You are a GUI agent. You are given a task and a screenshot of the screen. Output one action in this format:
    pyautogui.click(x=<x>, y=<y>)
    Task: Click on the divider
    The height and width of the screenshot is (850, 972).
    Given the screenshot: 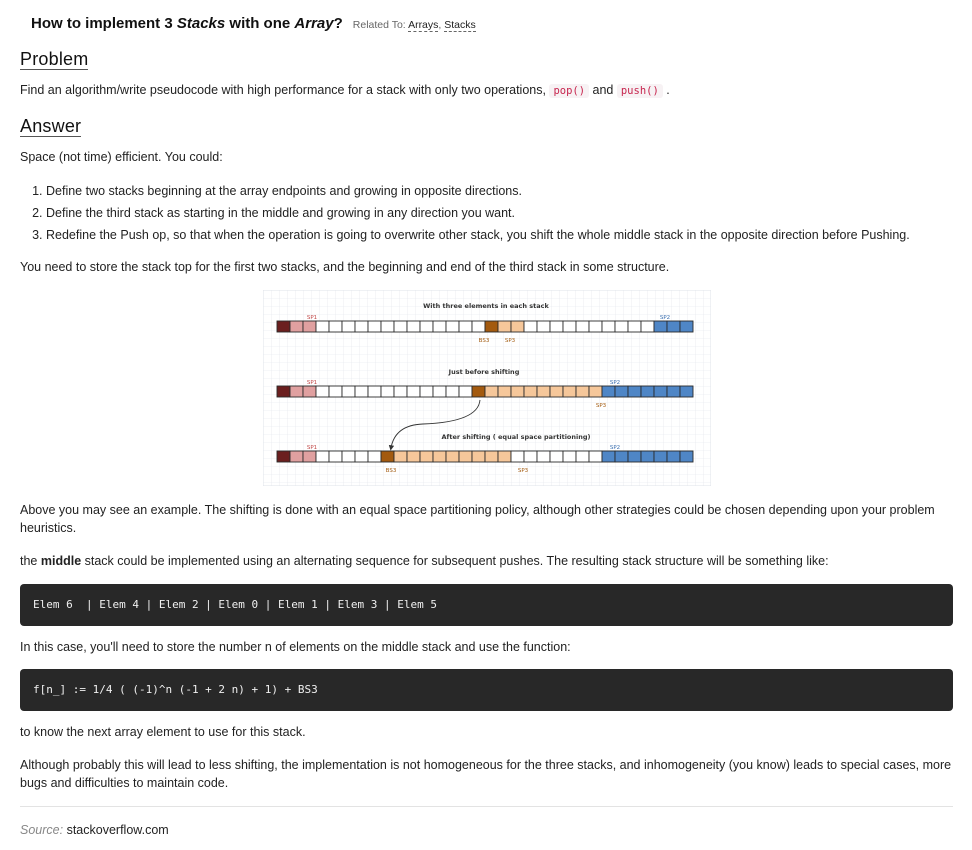 What is the action you would take?
    pyautogui.click(x=486, y=806)
    